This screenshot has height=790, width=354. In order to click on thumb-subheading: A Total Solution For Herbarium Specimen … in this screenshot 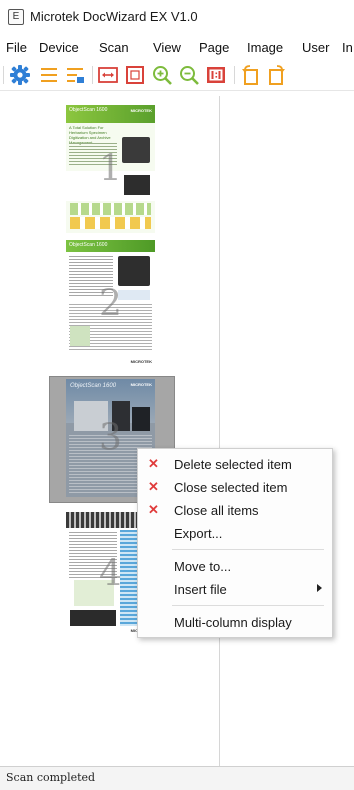, I will do `click(90, 135)`.